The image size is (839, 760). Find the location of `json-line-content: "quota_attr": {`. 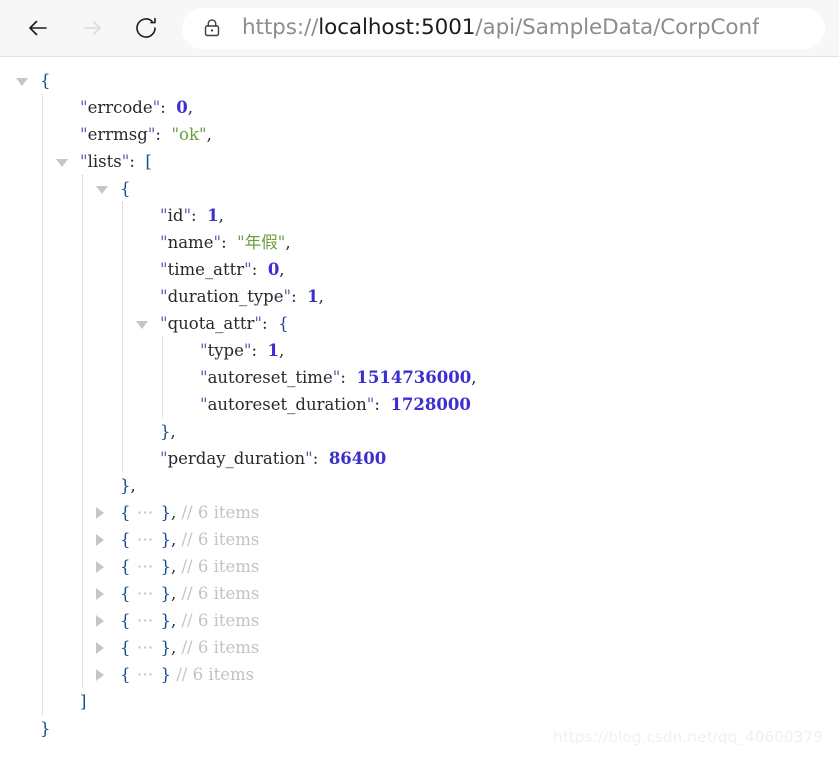

json-line-content: "quota_attr": { is located at coordinates (224, 323).